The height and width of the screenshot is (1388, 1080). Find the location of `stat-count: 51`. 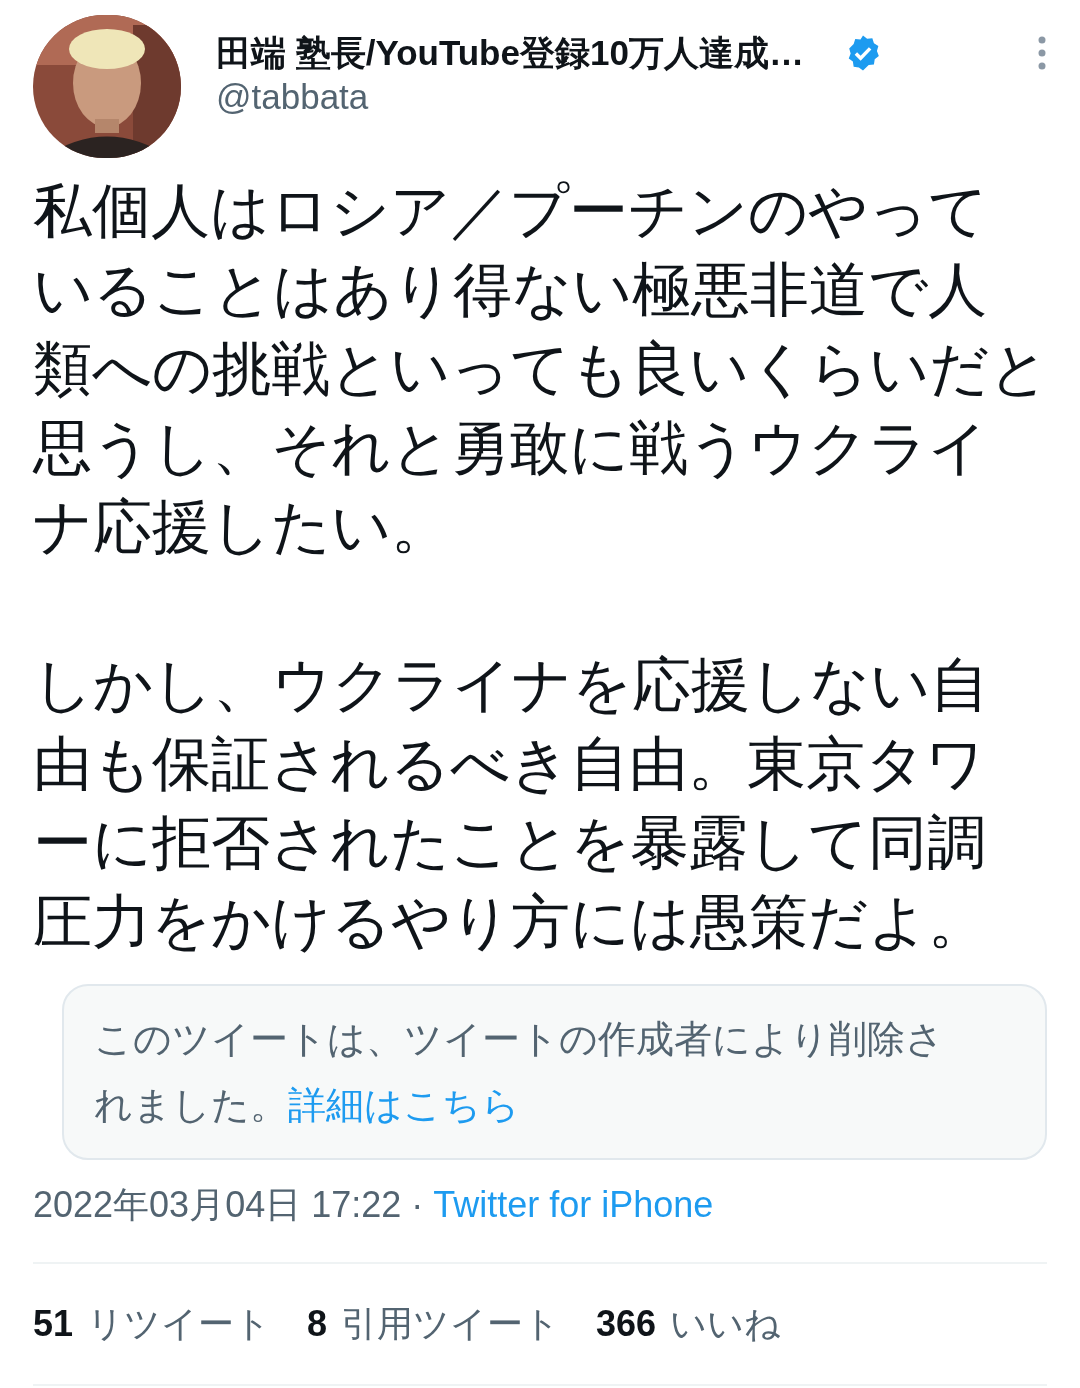

stat-count: 51 is located at coordinates (53, 1324).